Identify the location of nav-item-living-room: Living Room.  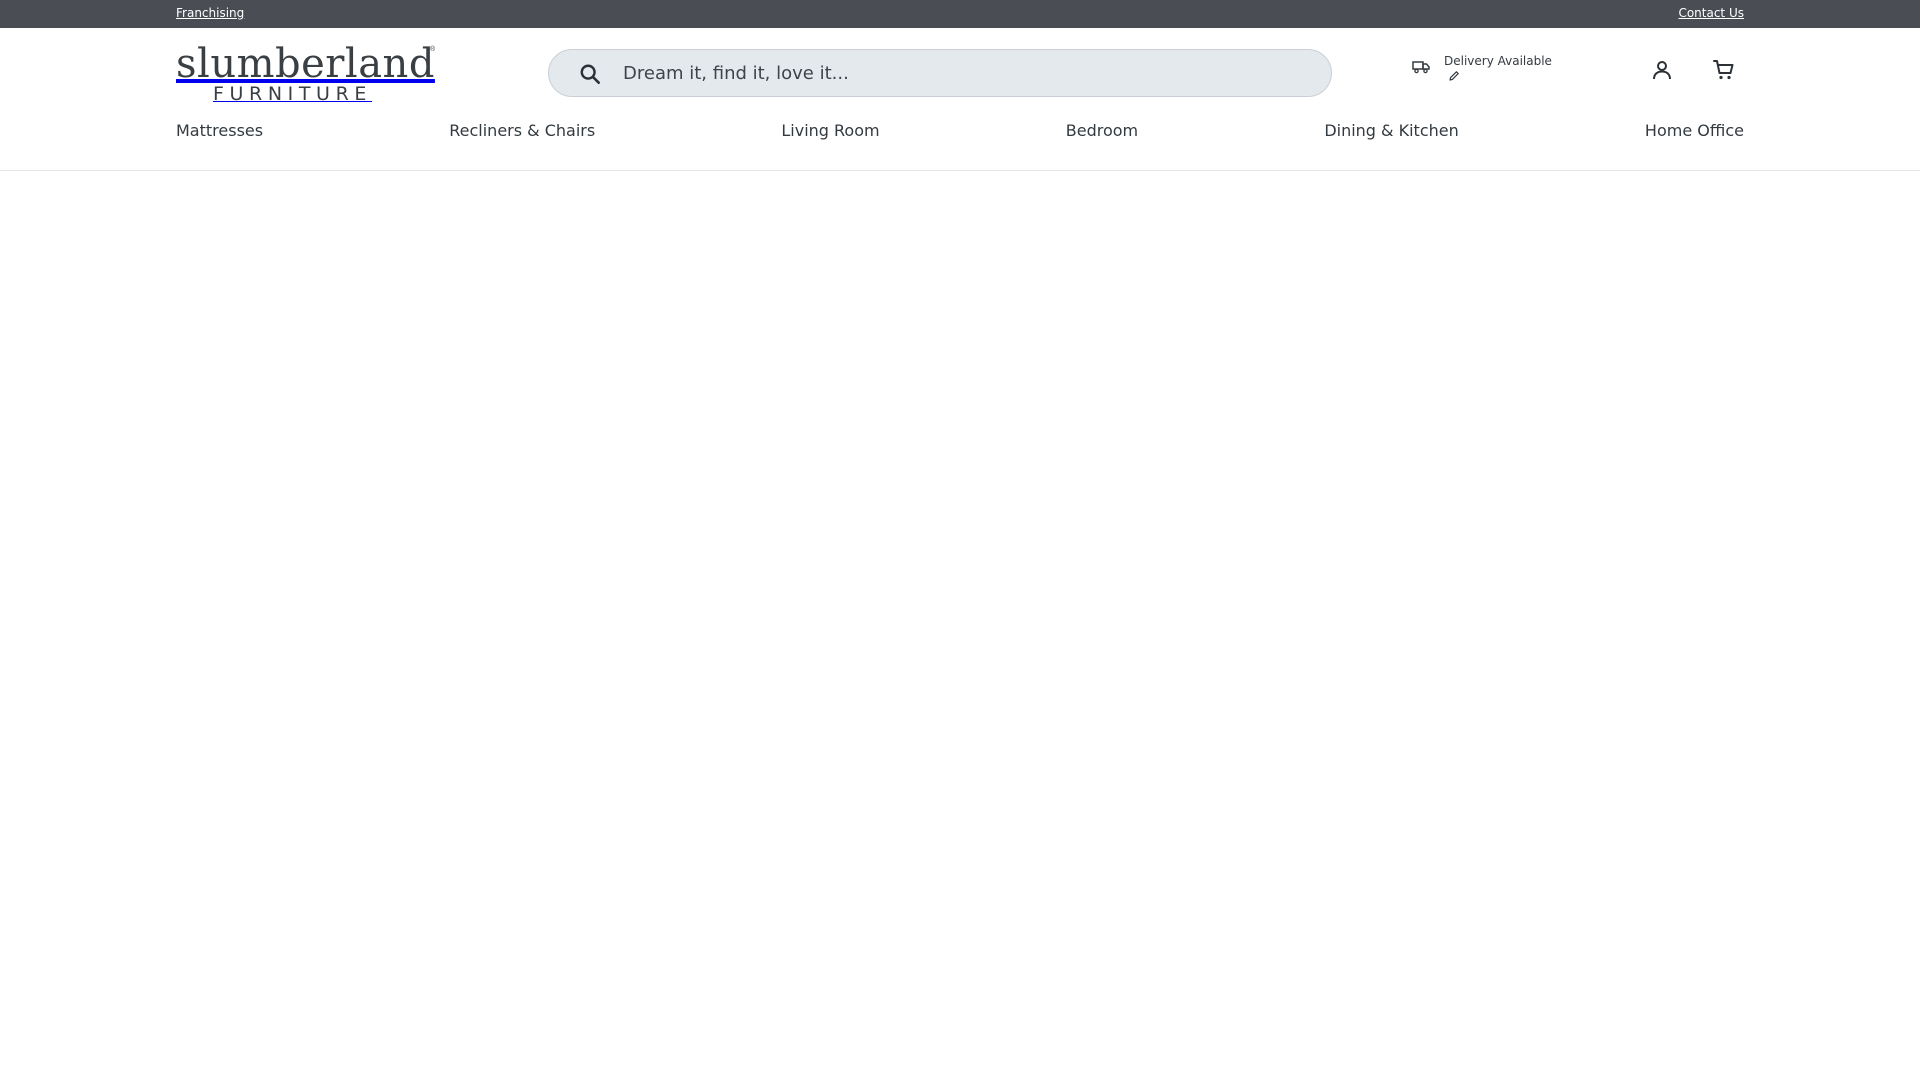
(830, 133).